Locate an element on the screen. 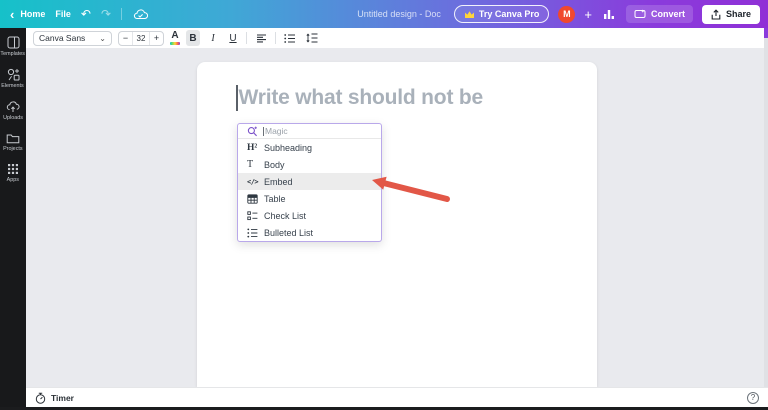 The image size is (768, 410). sidebar-item-elements: Elements is located at coordinates (13, 78).